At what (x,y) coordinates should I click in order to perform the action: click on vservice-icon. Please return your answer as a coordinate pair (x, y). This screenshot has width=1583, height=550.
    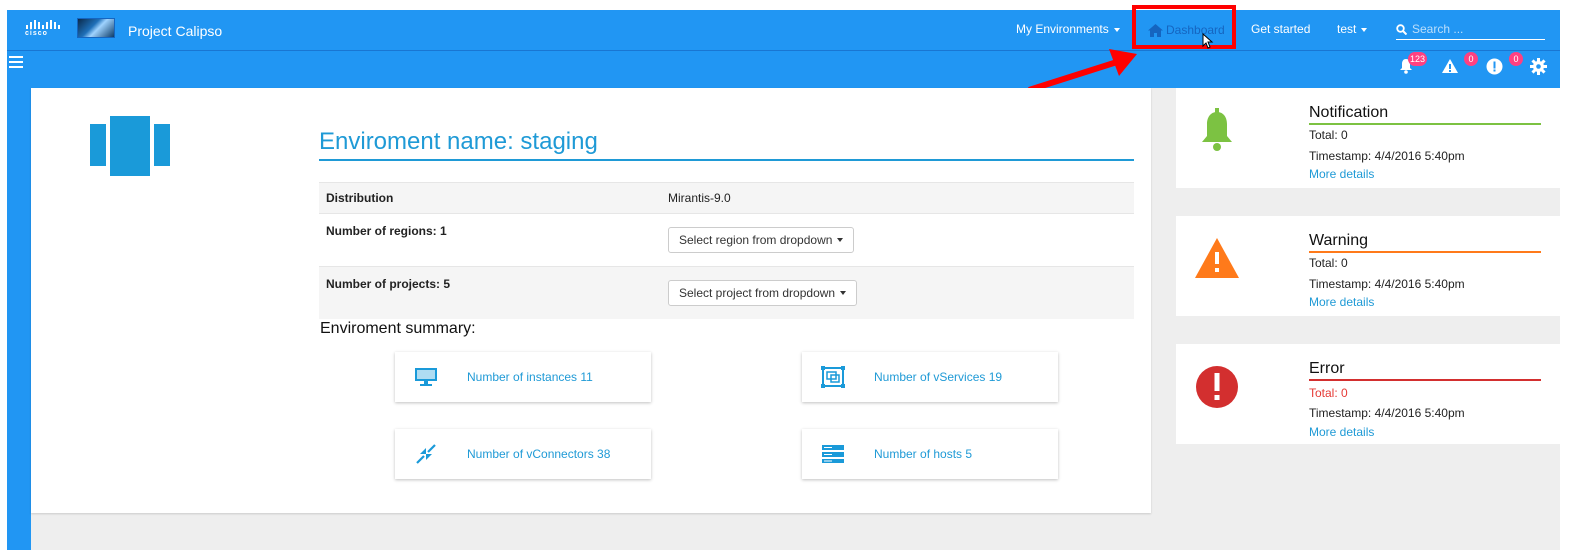
    Looking at the image, I should click on (833, 377).